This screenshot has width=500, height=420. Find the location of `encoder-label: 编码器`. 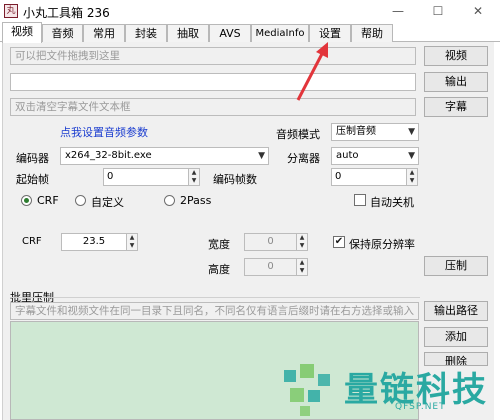

encoder-label: 编码器 is located at coordinates (32, 158).